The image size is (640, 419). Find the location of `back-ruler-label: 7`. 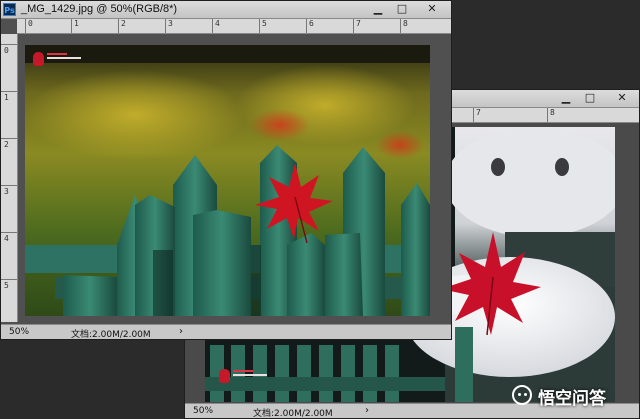

back-ruler-label: 7 is located at coordinates (478, 112).